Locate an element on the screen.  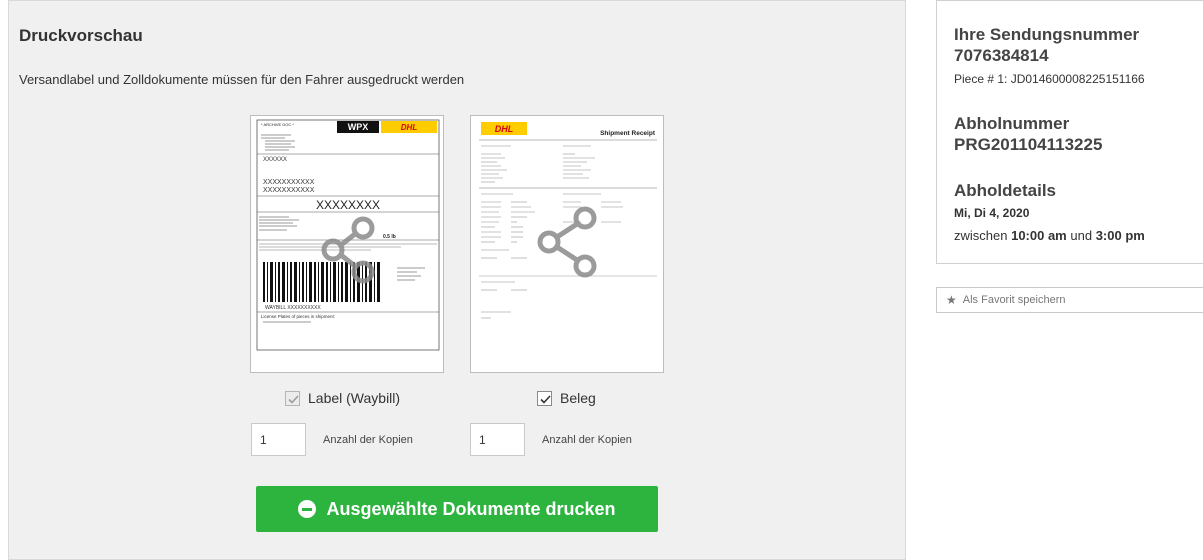
receipt-title: Shipment Receipt is located at coordinates (628, 133).